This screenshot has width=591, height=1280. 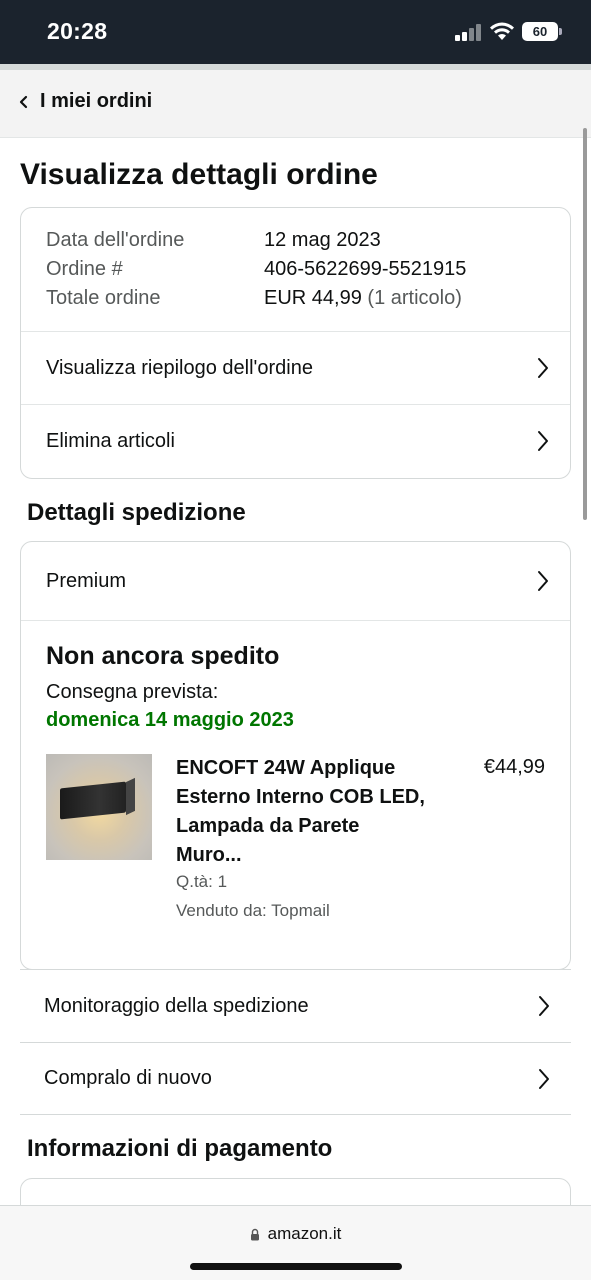 I want to click on url-bar: amazon.it, so click(x=295, y=1234).